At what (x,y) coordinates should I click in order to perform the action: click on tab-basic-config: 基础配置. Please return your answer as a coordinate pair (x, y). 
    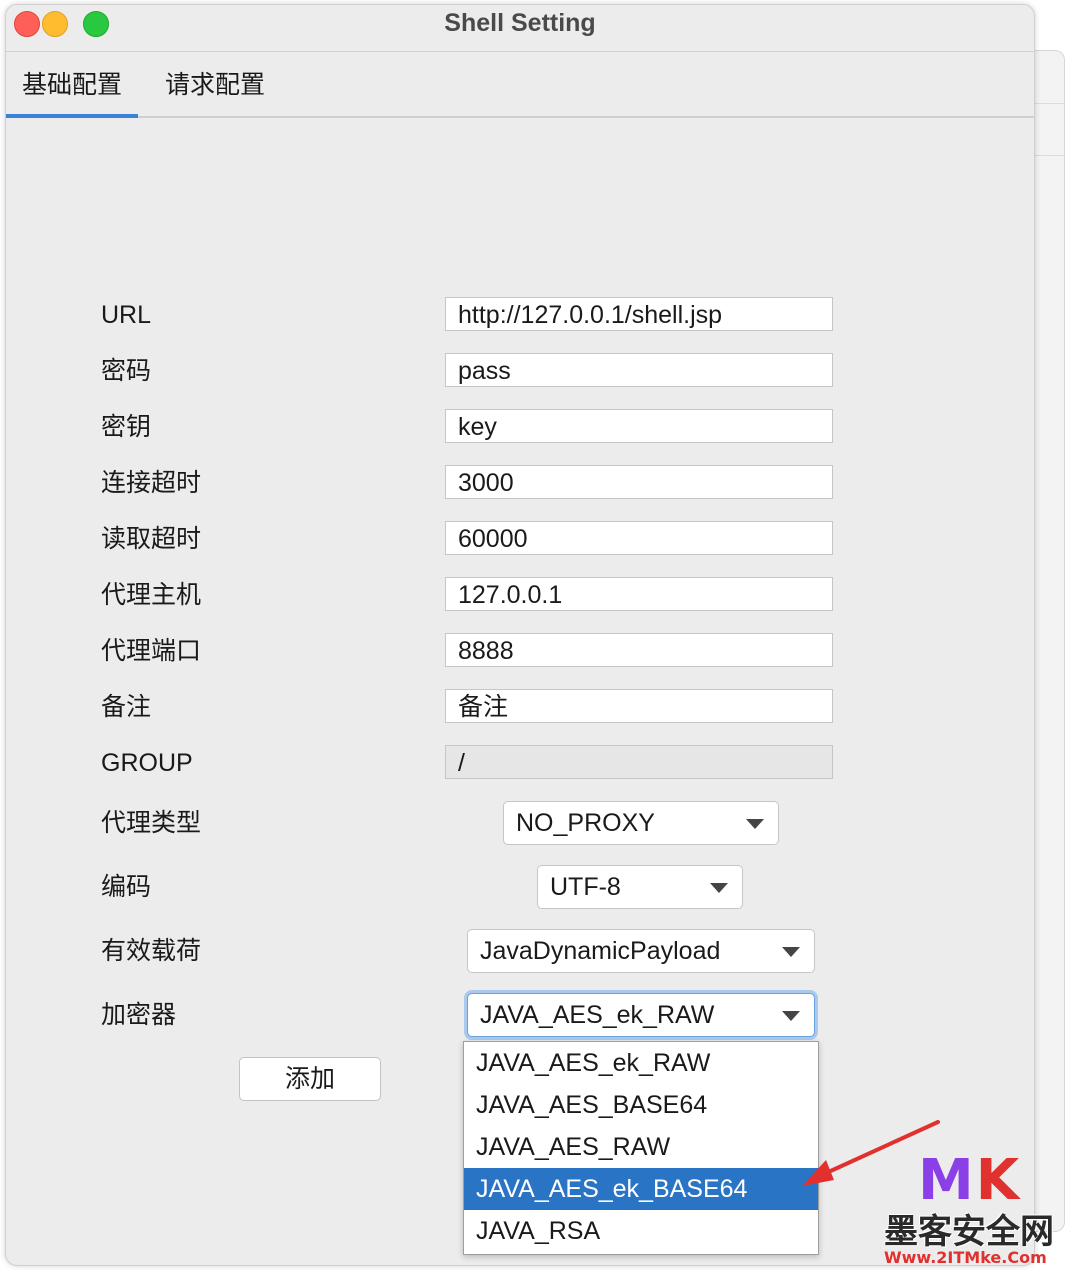
    Looking at the image, I should click on (72, 93).